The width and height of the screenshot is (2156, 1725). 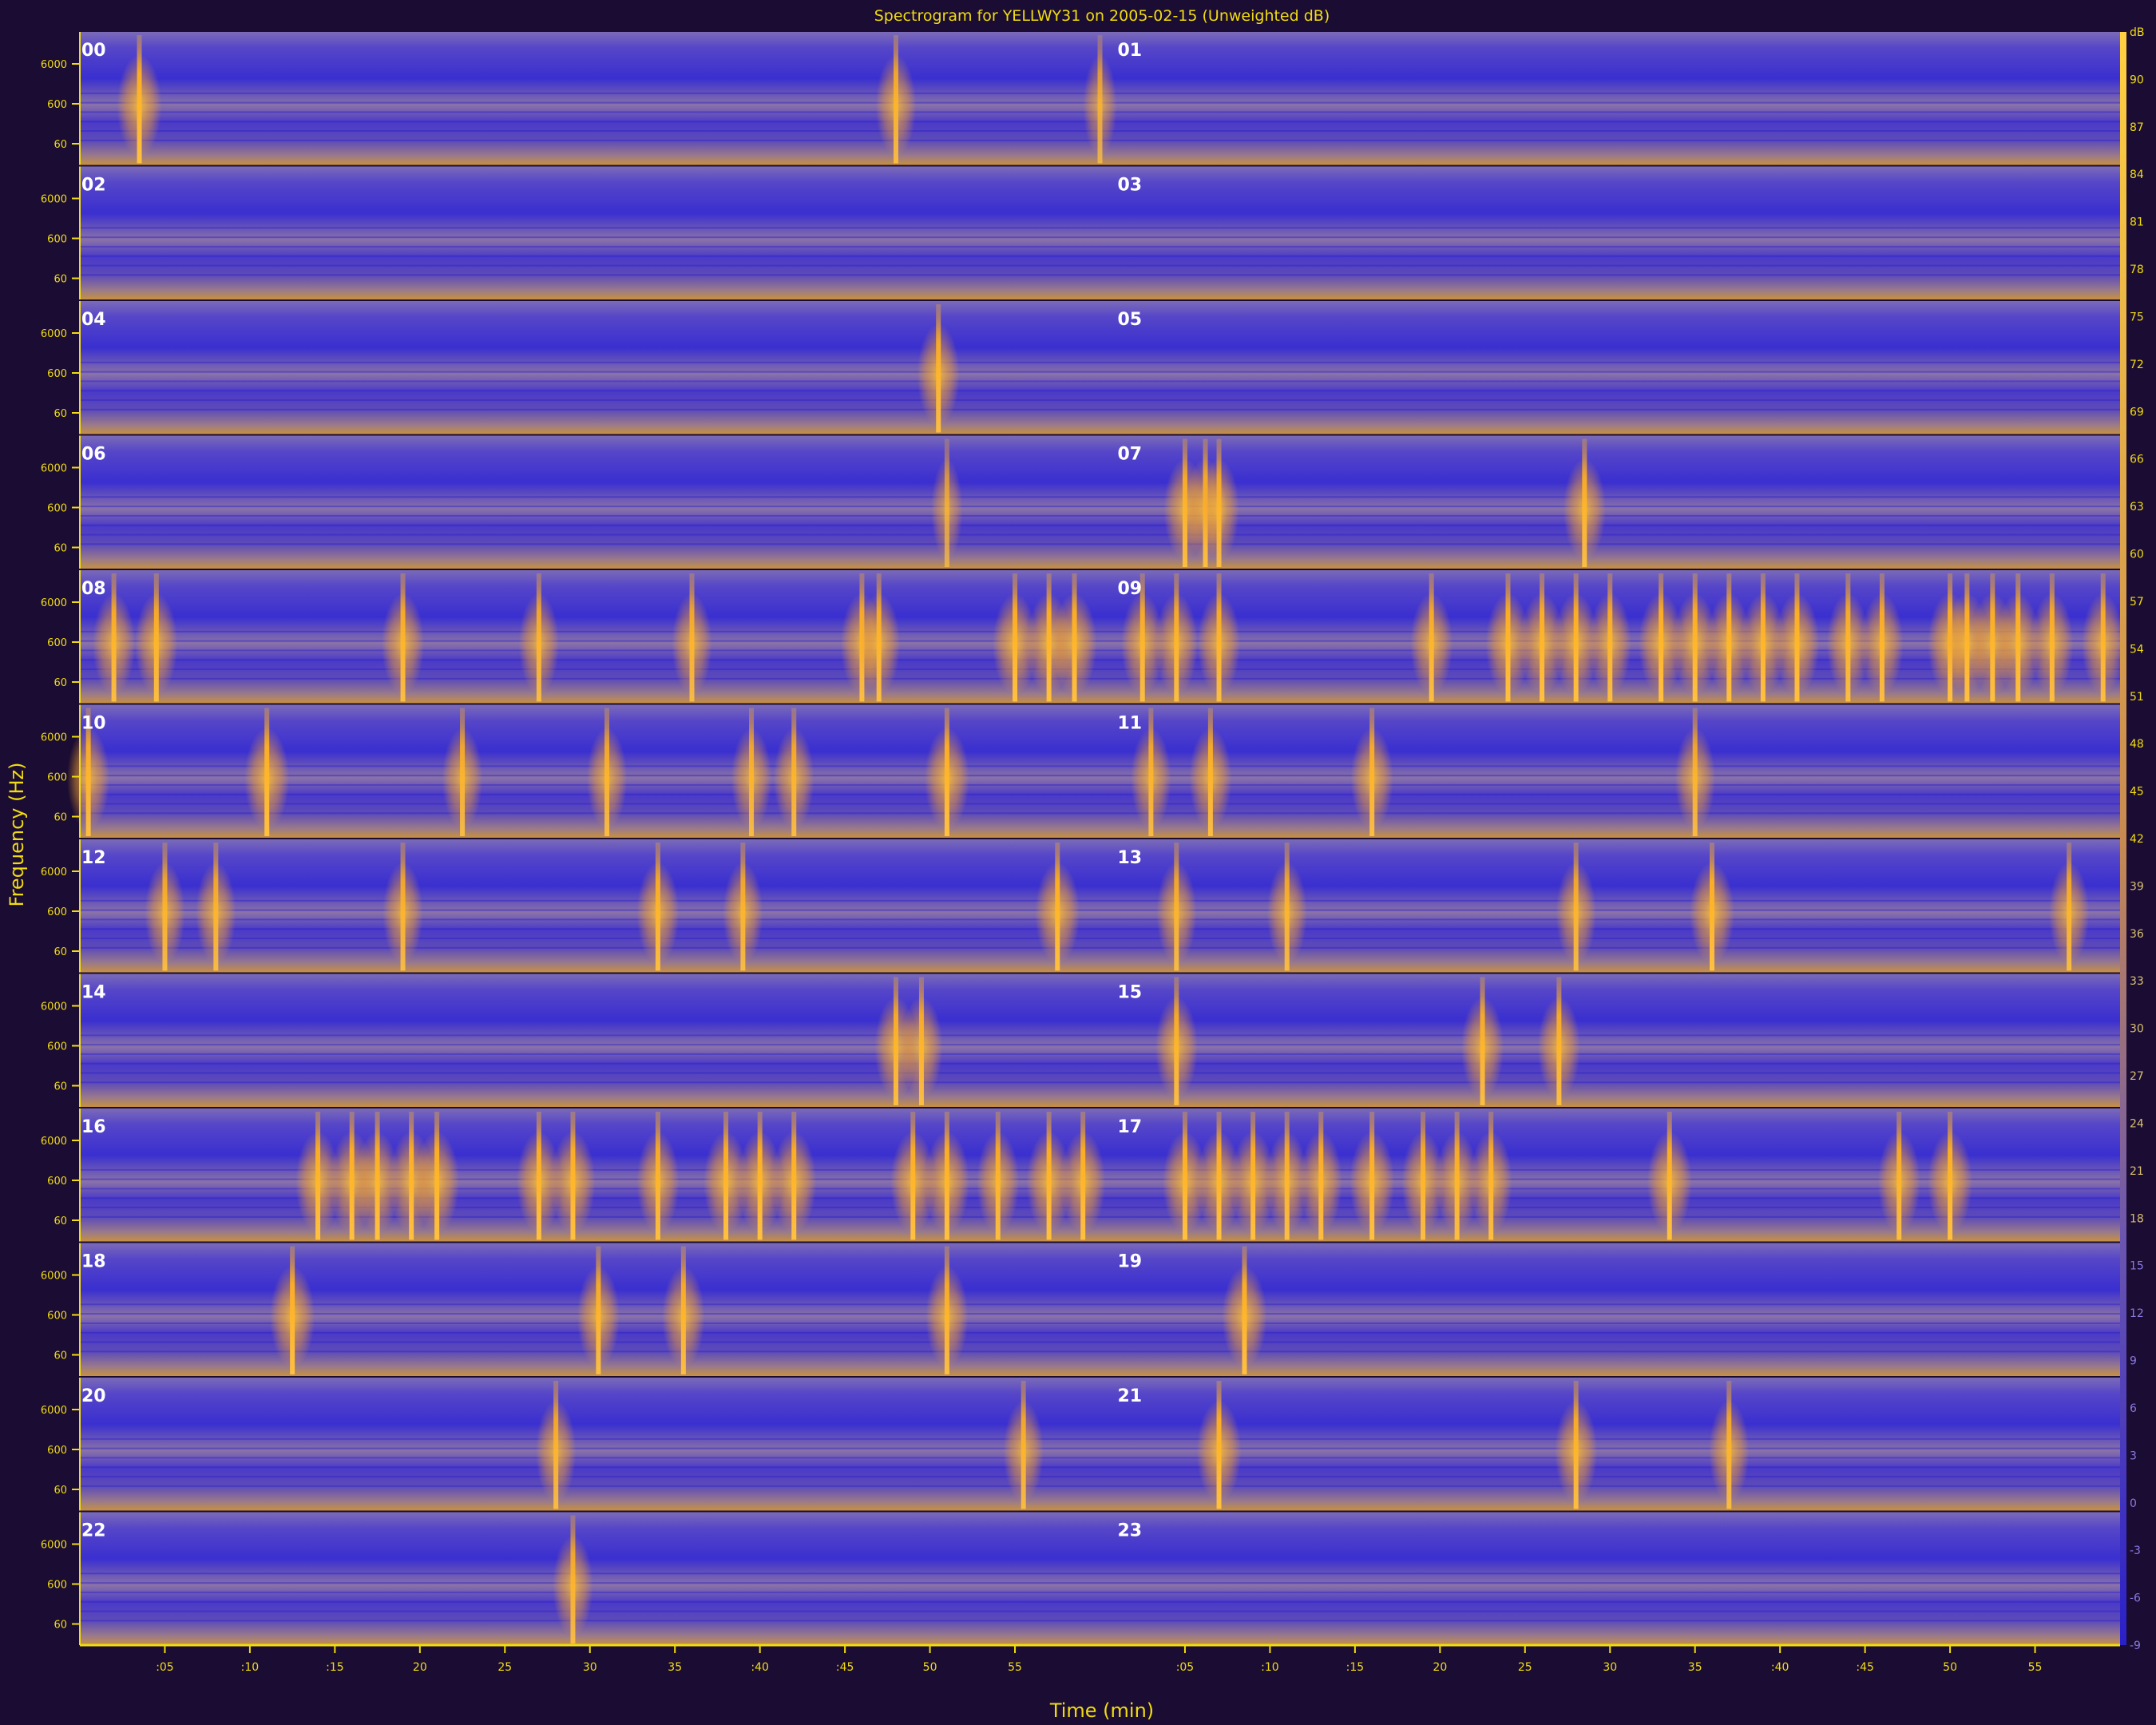 What do you see at coordinates (2137, 1267) in the screenshot?
I see `colorbar-tick-label: 15` at bounding box center [2137, 1267].